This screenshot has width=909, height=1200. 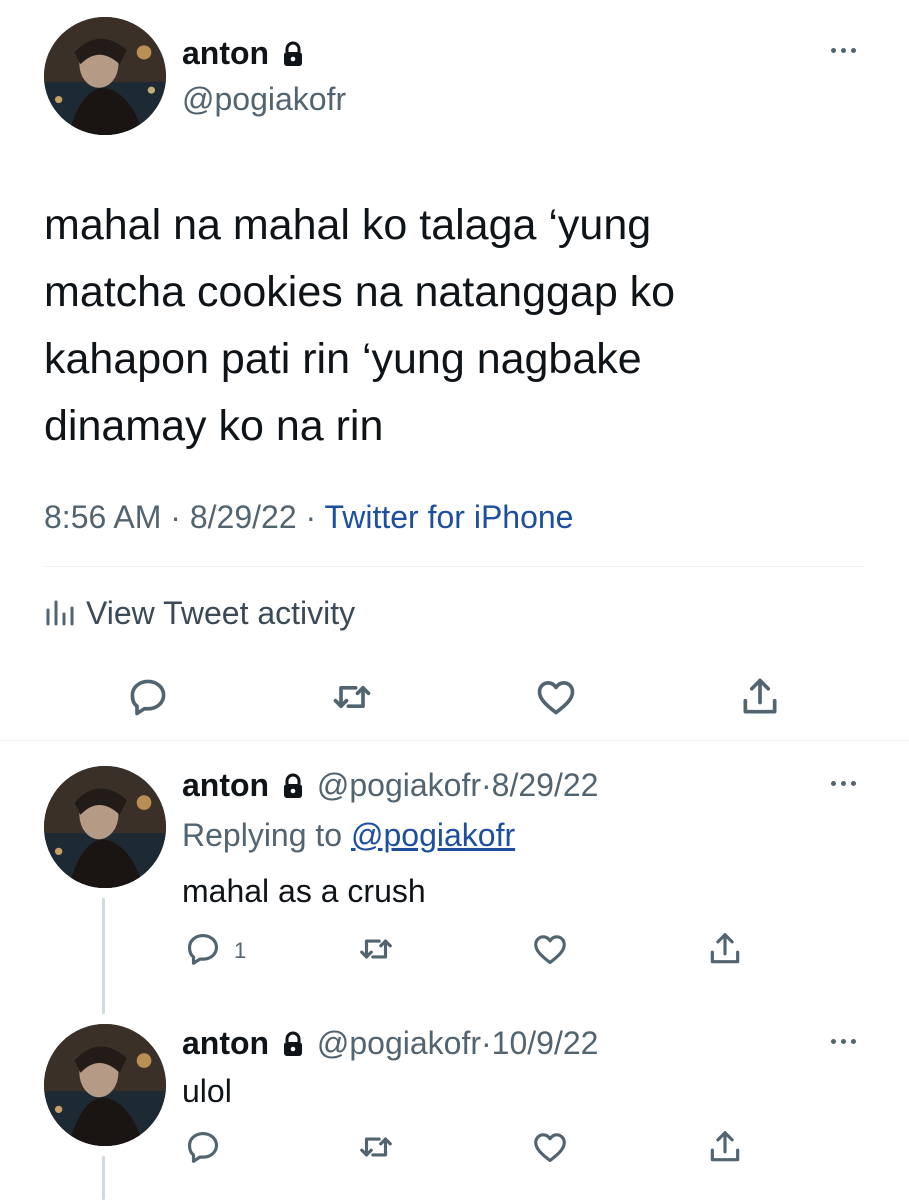 I want to click on view-activity-link: View Tweet activity, so click(x=199, y=615).